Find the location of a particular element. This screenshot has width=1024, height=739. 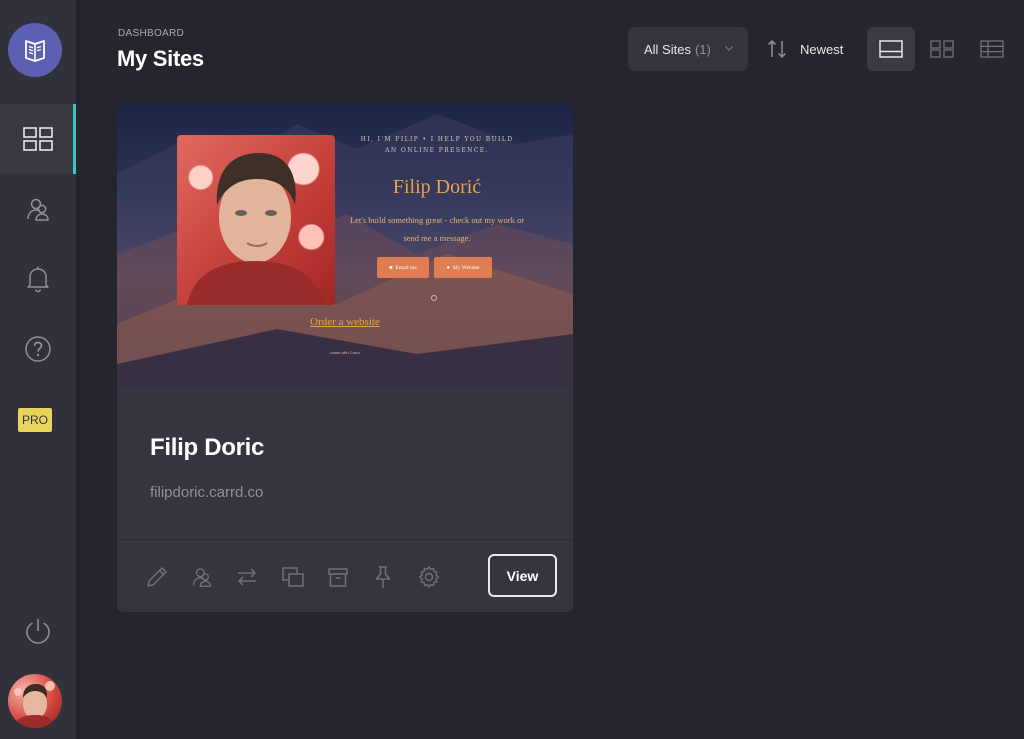

pencil-icon is located at coordinates (157, 577).